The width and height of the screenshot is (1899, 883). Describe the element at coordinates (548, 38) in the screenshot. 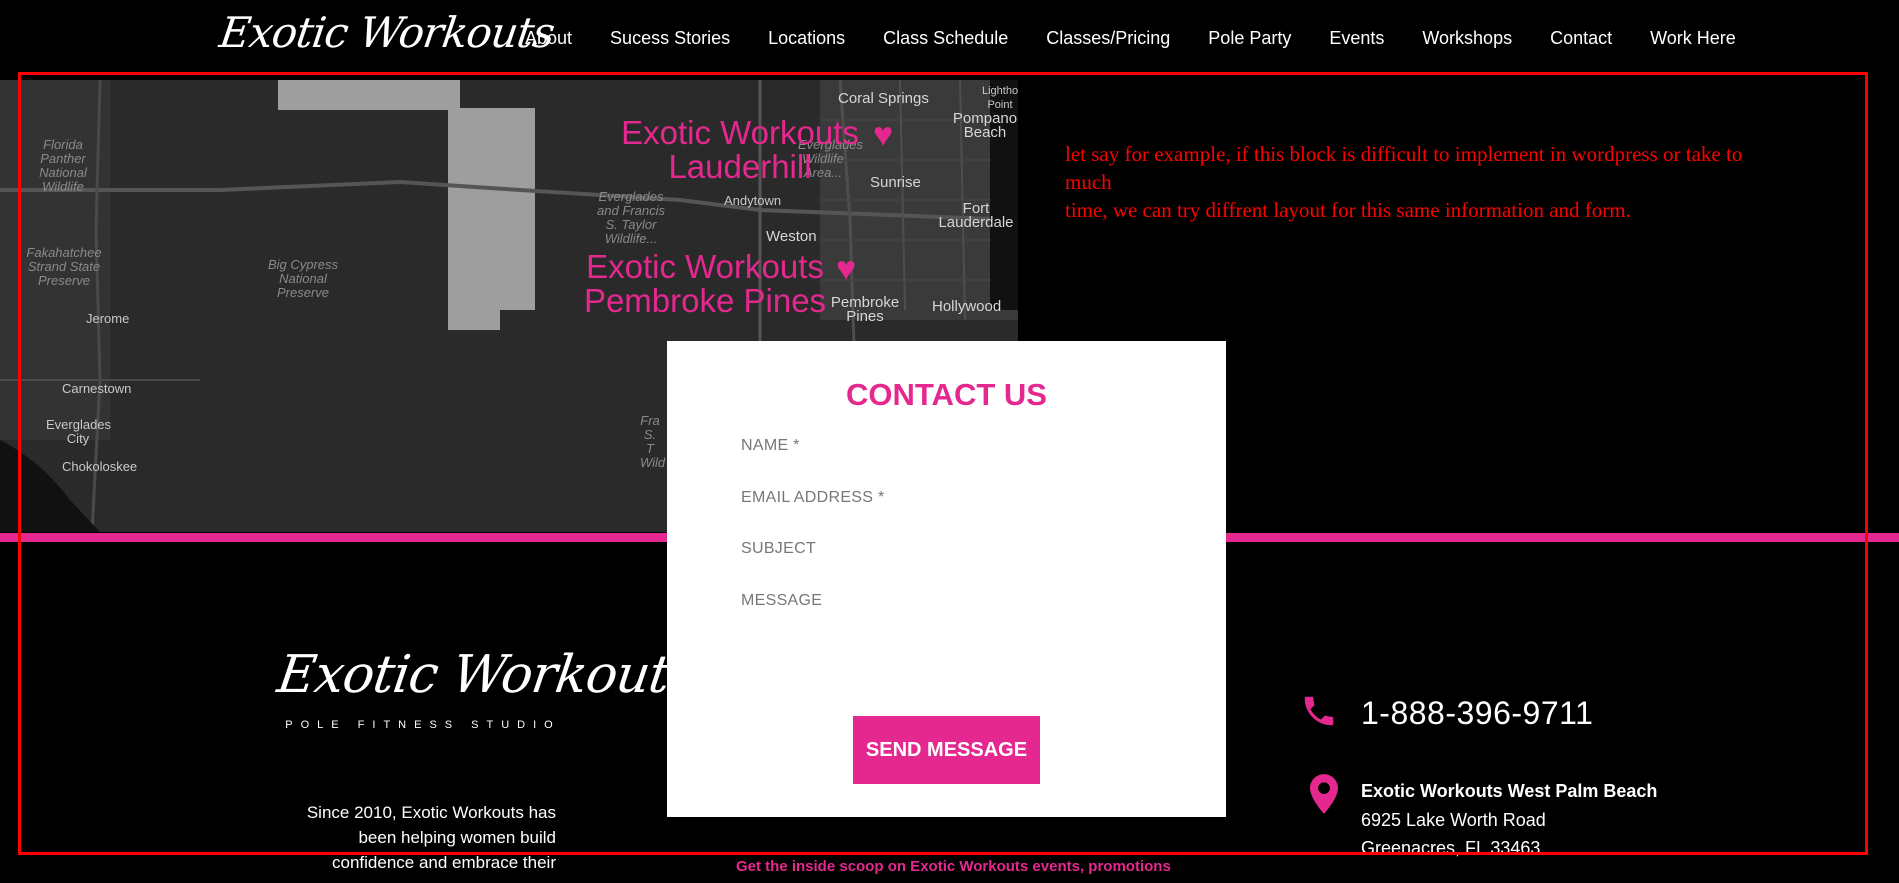

I see `nav-about: About` at that location.